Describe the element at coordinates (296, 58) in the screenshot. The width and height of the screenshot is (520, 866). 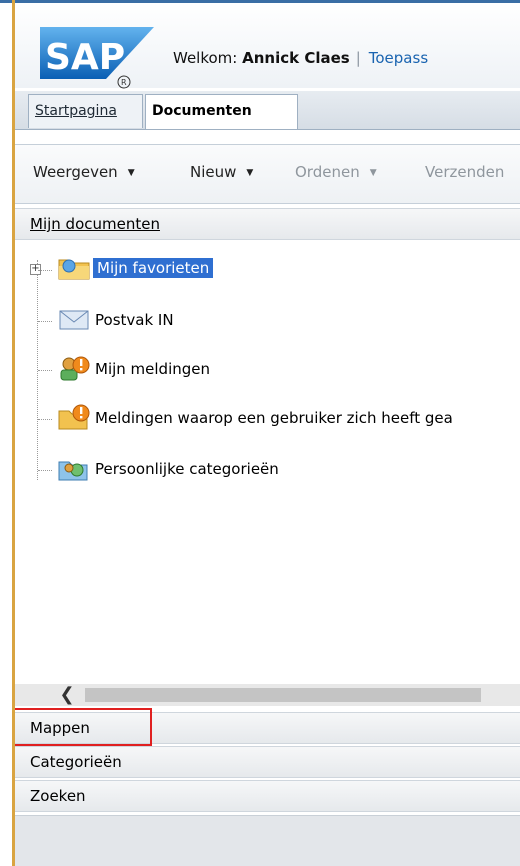
I see `user-name: Annick Claes` at that location.